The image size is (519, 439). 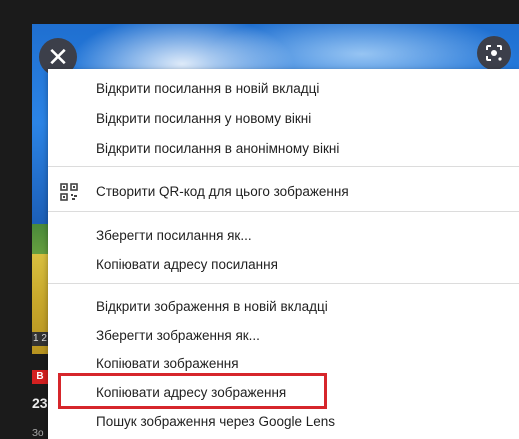 What do you see at coordinates (38, 433) in the screenshot?
I see `side-small-text: Зо` at bounding box center [38, 433].